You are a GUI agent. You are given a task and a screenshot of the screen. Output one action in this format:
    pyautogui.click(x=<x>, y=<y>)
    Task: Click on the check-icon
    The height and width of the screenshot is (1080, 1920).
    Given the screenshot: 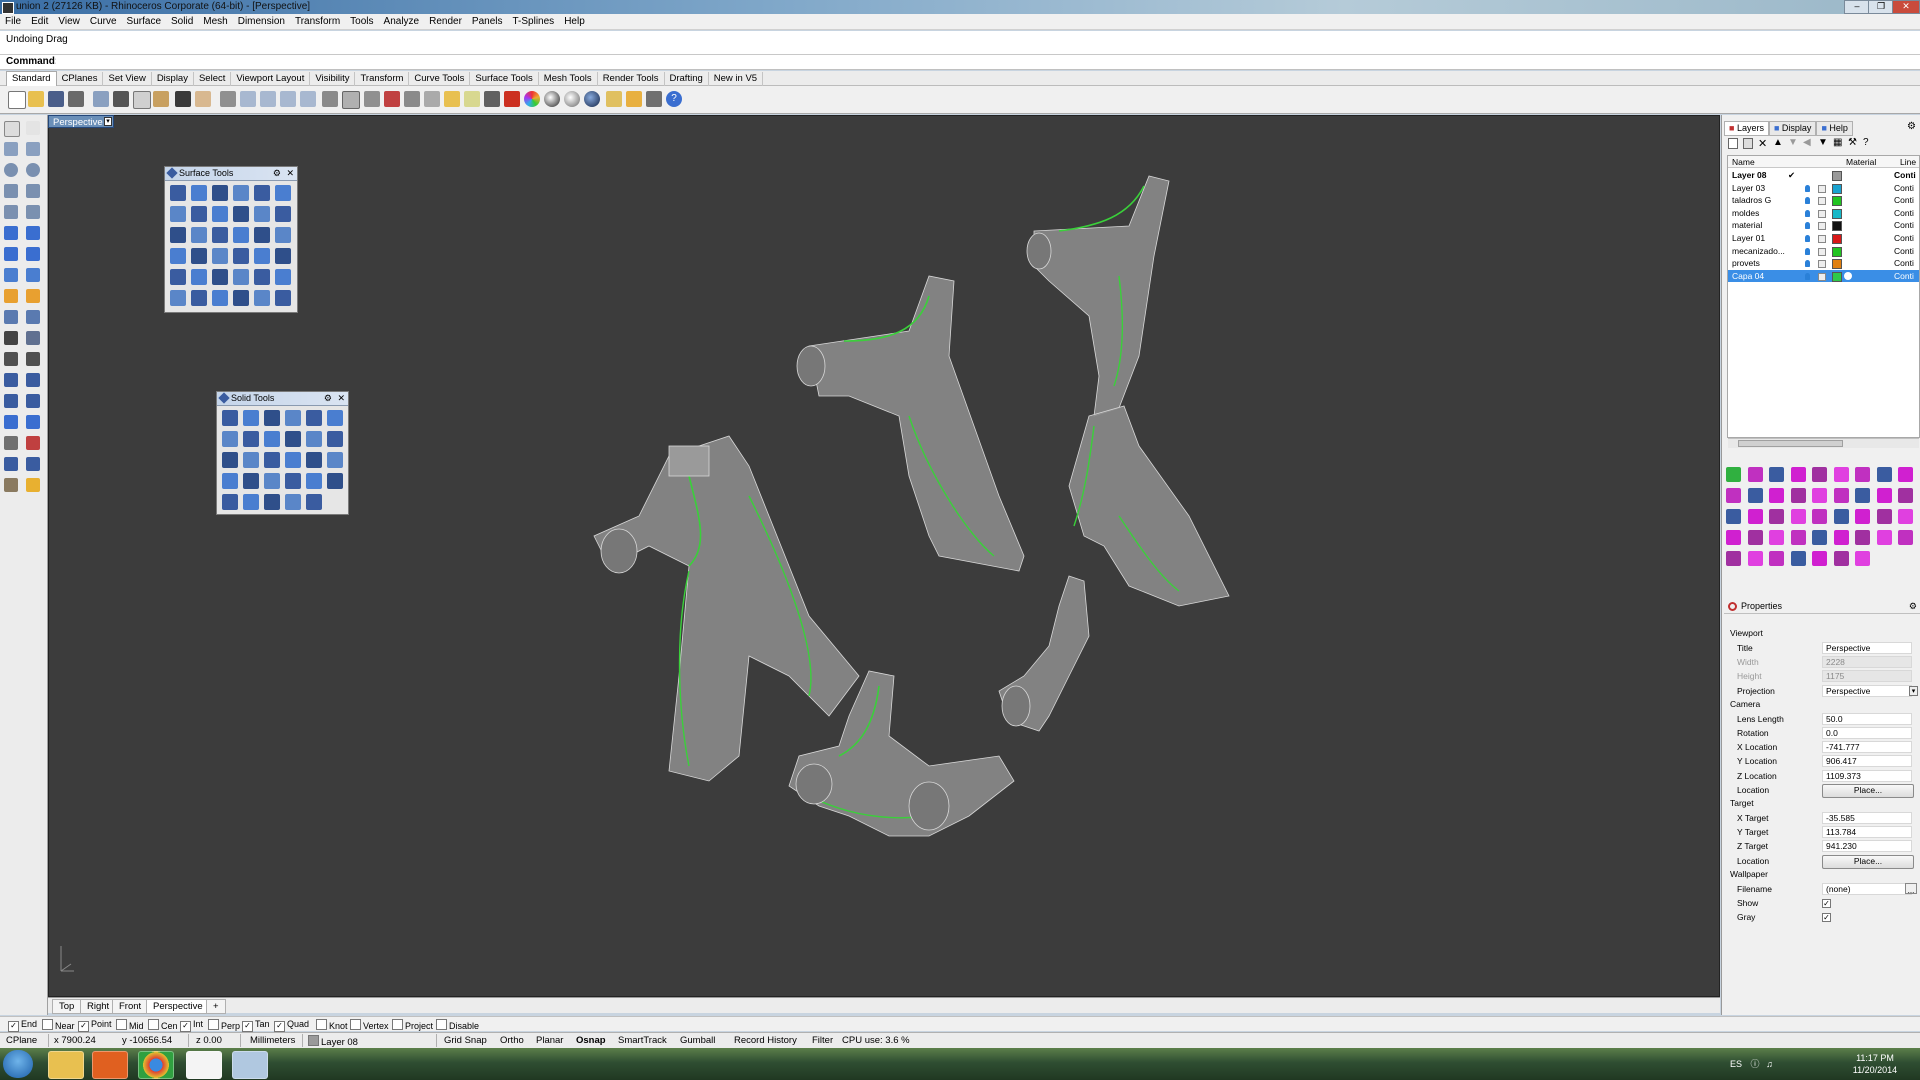 What is the action you would take?
    pyautogui.click(x=33, y=464)
    